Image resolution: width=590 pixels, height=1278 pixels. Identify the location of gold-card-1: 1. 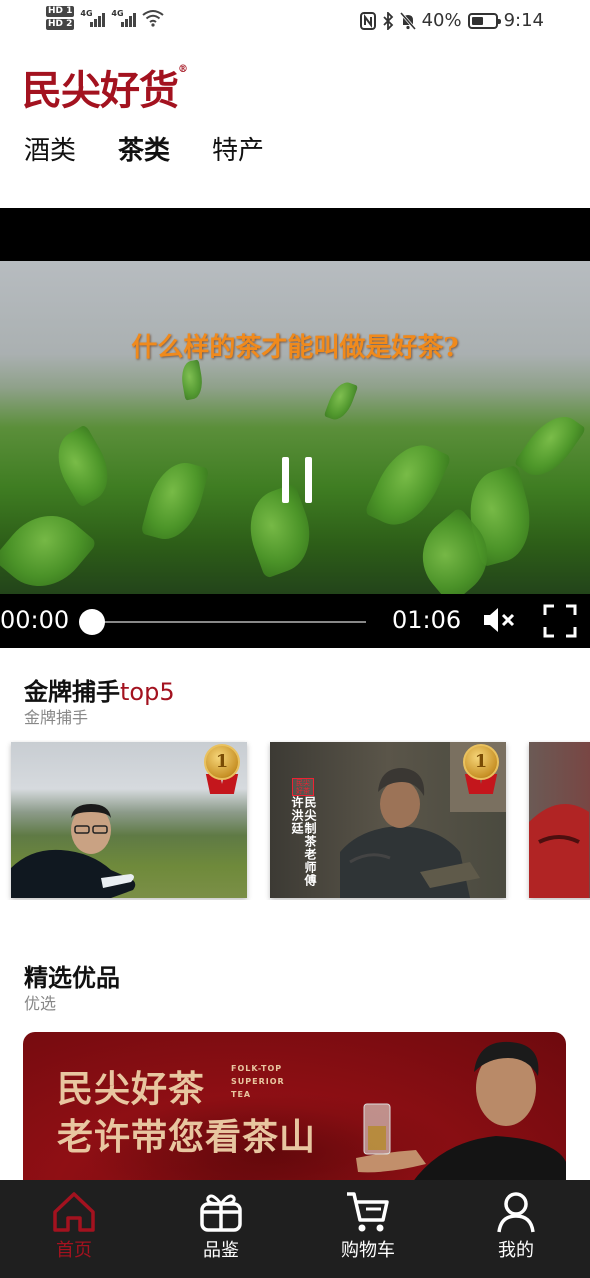
(129, 820).